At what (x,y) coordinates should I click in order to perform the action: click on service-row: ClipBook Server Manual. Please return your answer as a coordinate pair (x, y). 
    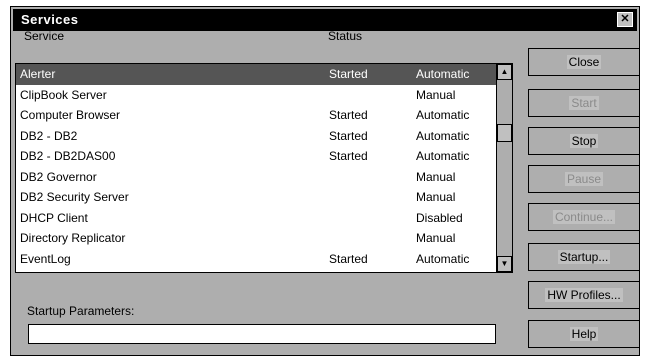
    Looking at the image, I should click on (256, 95).